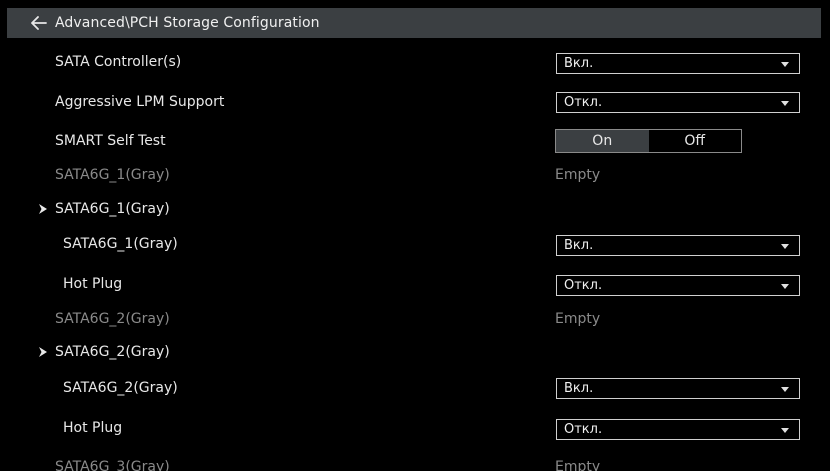 The image size is (830, 471). Describe the element at coordinates (678, 63) in the screenshot. I see `sata-controller-dropdown: Вкл.` at that location.